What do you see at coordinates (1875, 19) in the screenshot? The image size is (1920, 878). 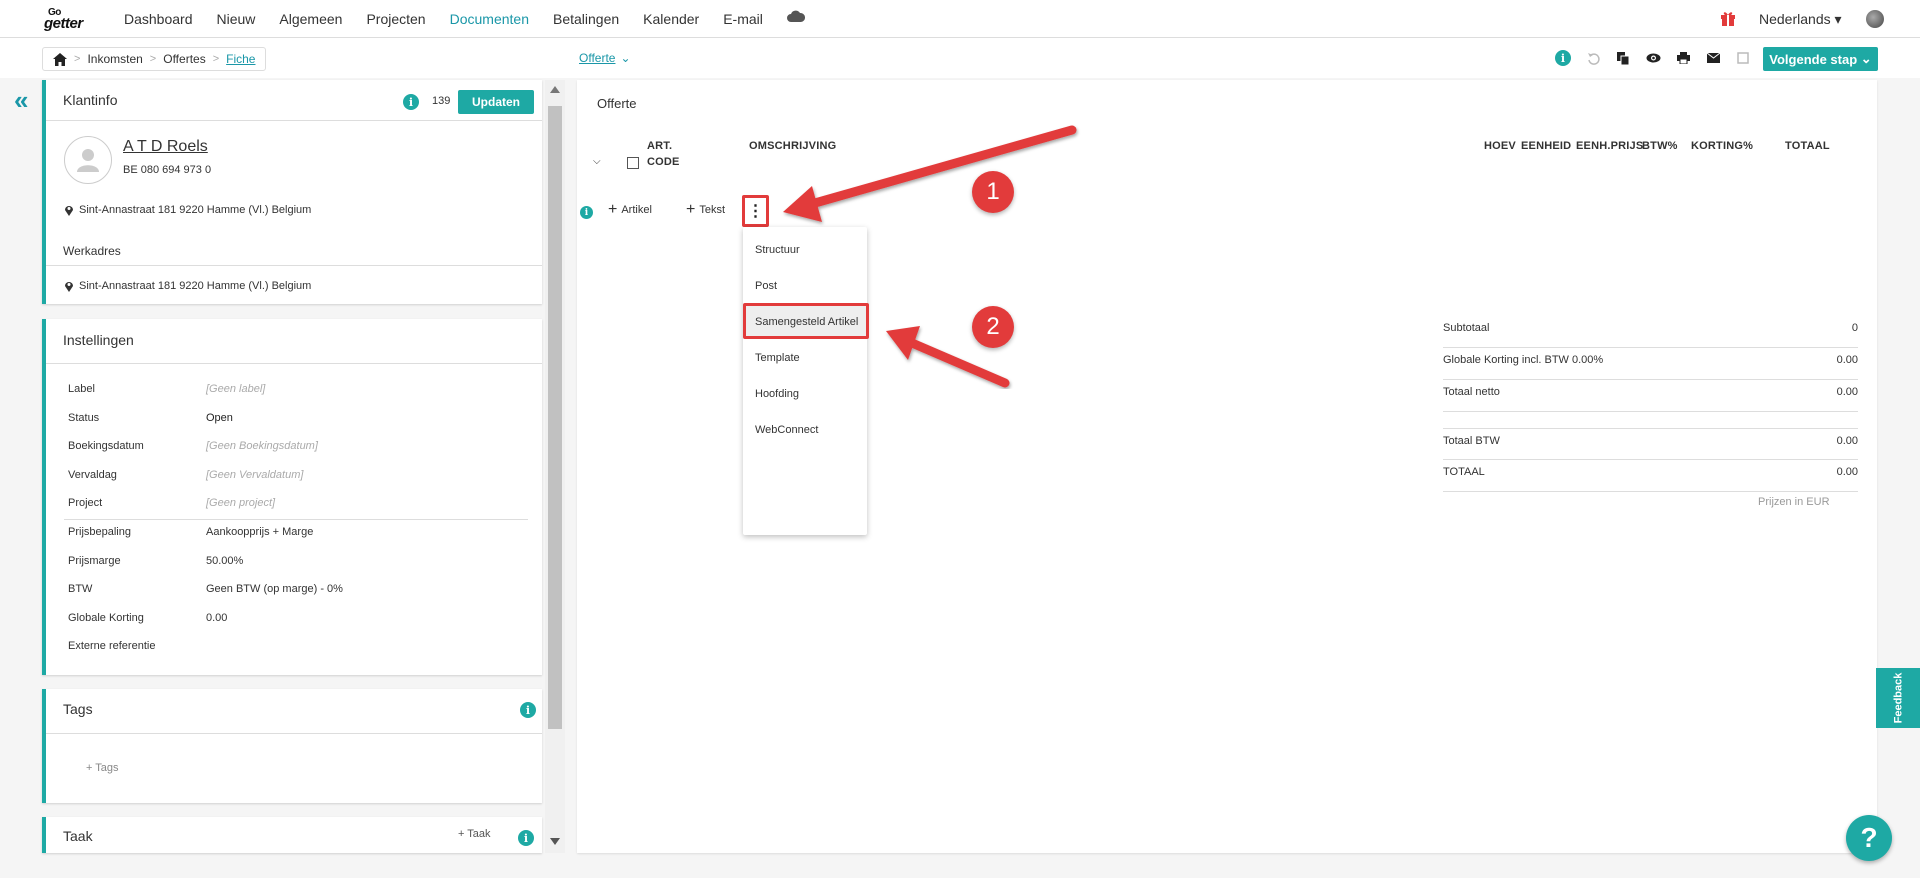 I see `user-avatar` at bounding box center [1875, 19].